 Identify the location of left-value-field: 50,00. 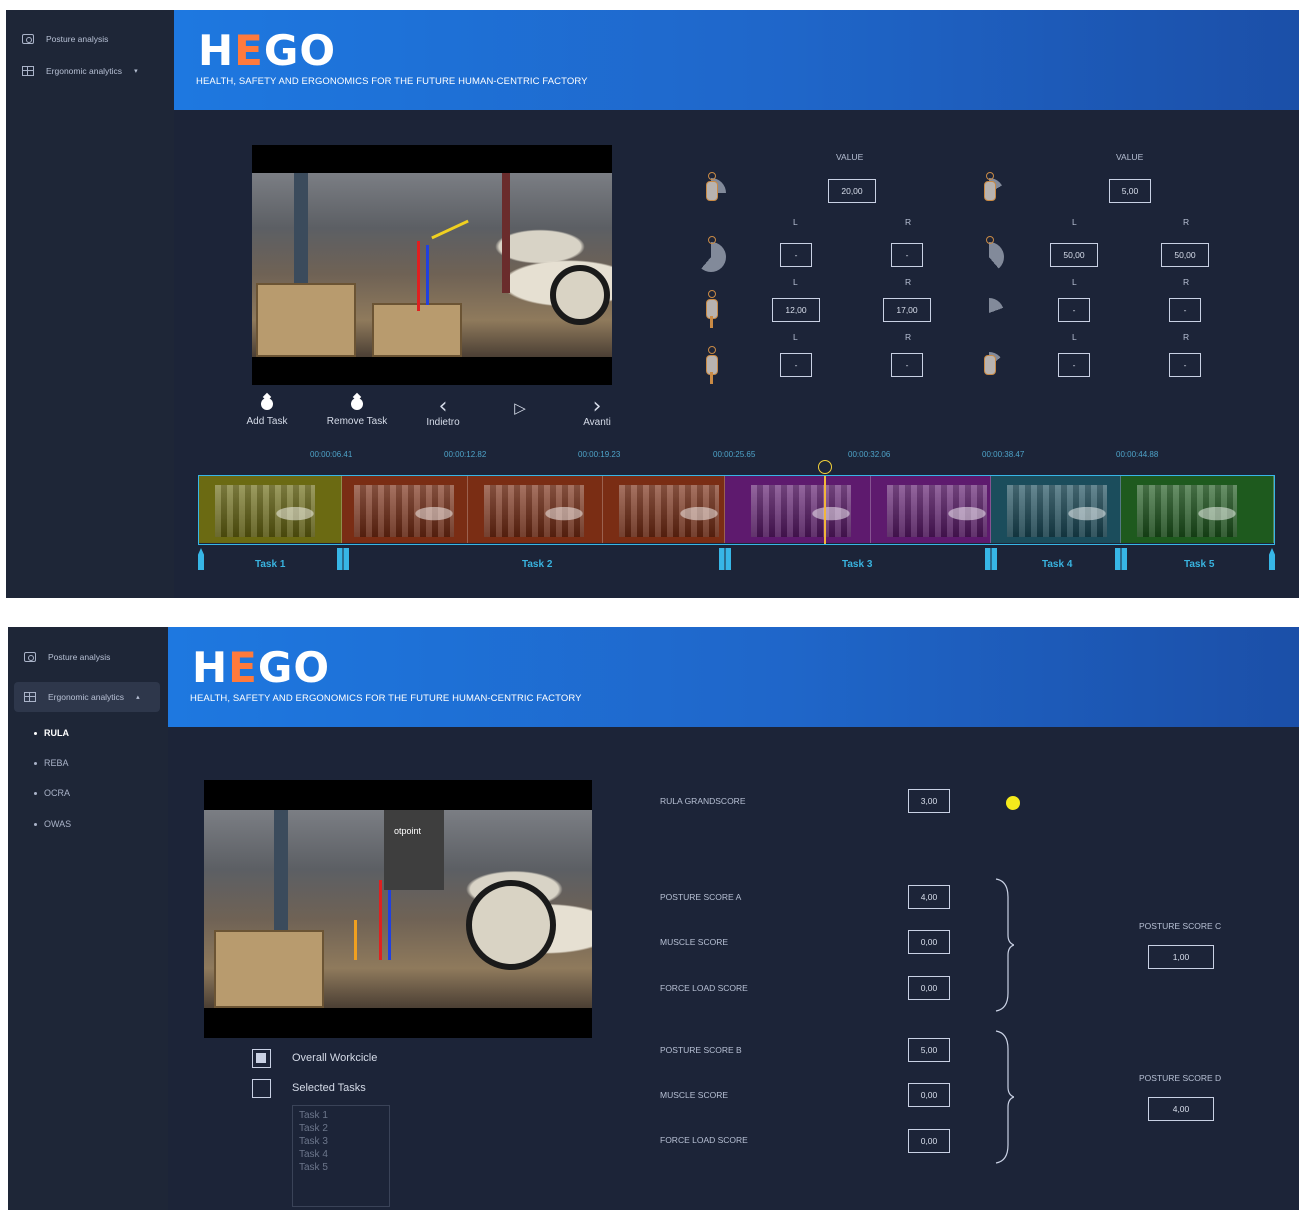
(1074, 255).